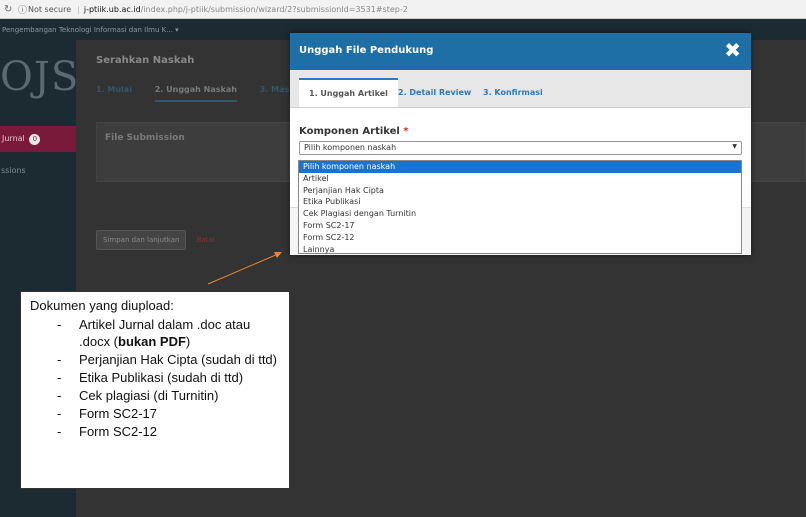 The width and height of the screenshot is (806, 517). I want to click on list-item: - Cek plagiasi (di Turnitin), so click(138, 395).